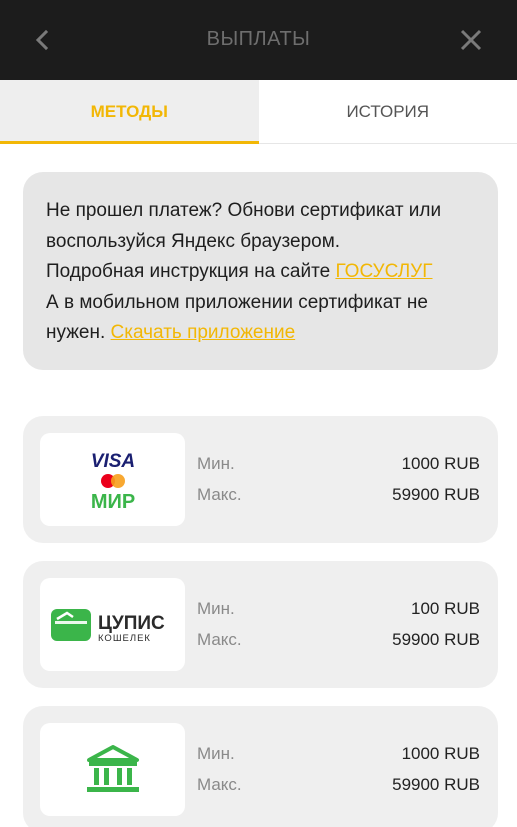  I want to click on payment-method-card: Мин. 1000 RUB Макс. 59900 RUB, so click(260, 766).